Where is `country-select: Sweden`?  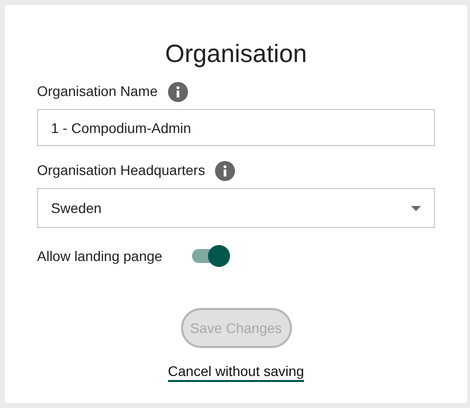 country-select: Sweden is located at coordinates (236, 208).